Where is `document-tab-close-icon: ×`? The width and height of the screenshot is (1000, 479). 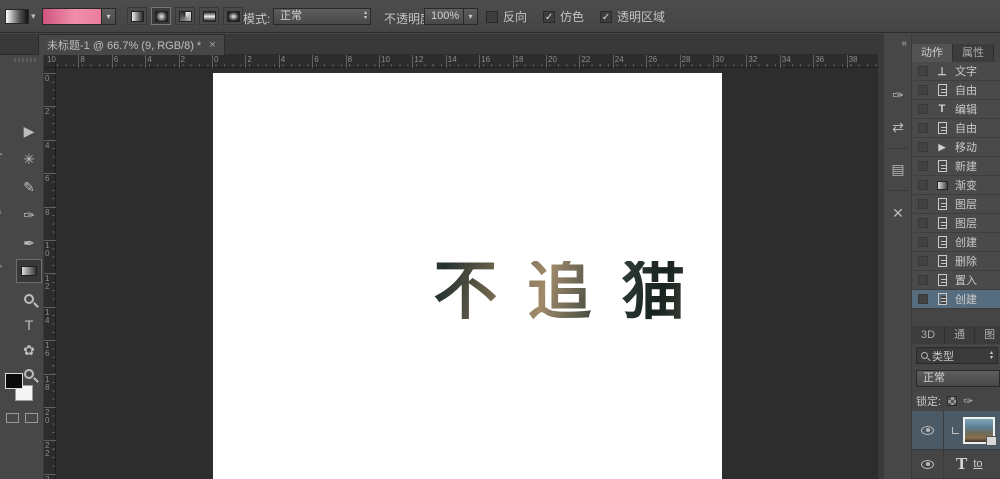 document-tab-close-icon: × is located at coordinates (212, 45).